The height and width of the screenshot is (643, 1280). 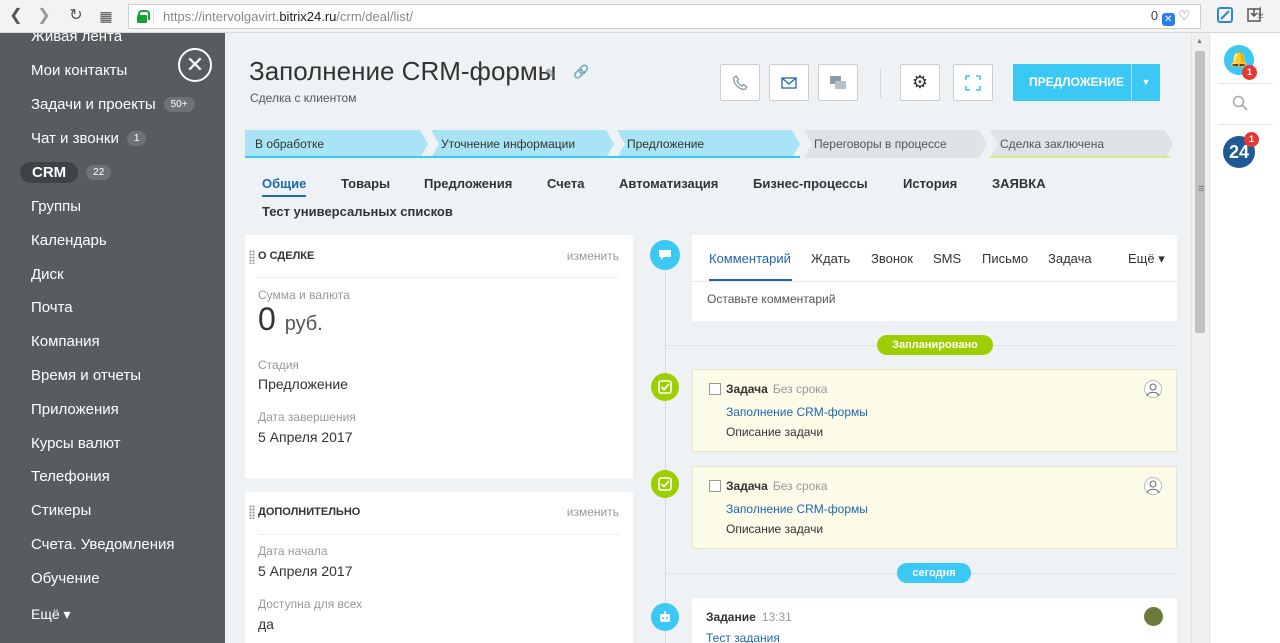 I want to click on gear-icon: ⚙, so click(x=920, y=82).